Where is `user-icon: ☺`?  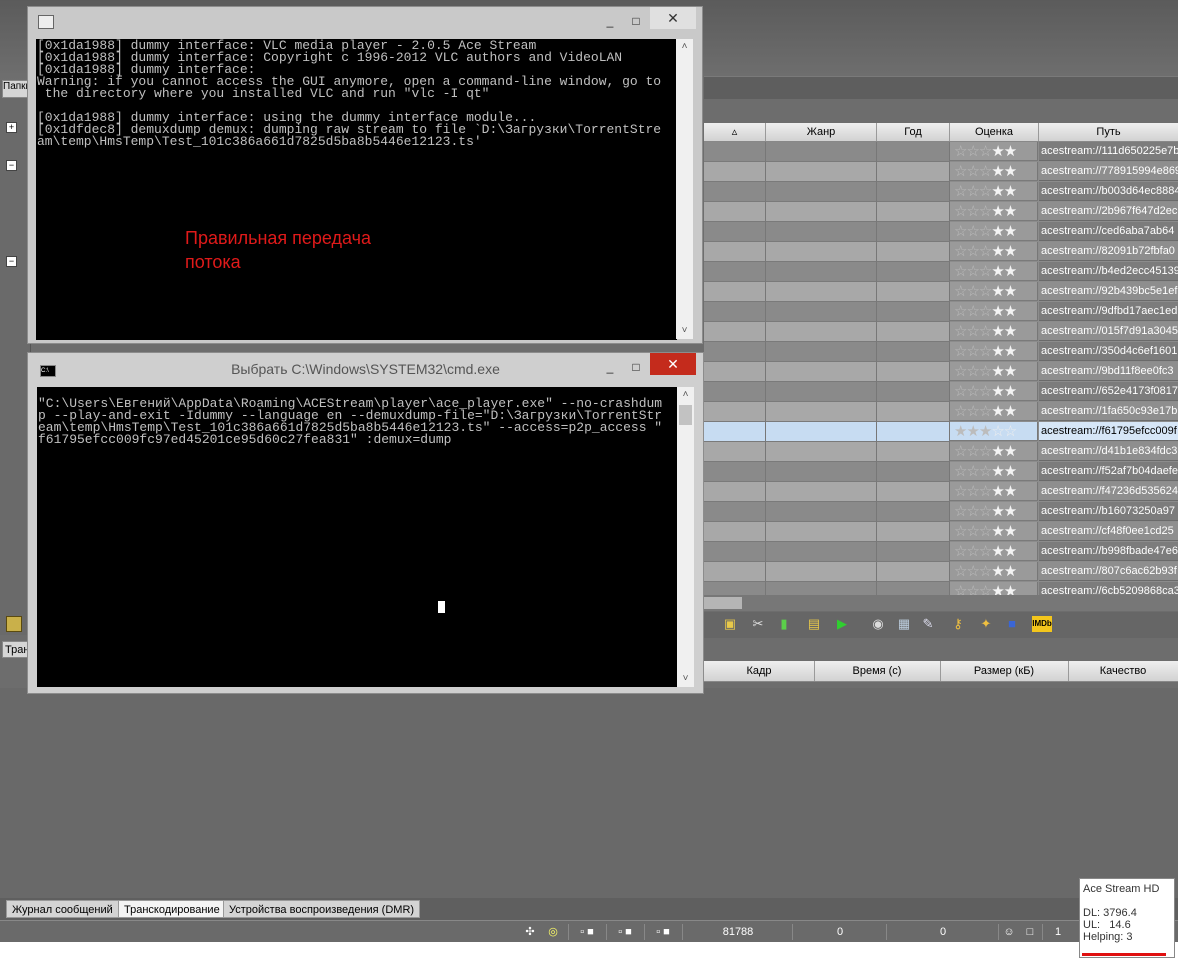
user-icon: ☺ is located at coordinates (1008, 932).